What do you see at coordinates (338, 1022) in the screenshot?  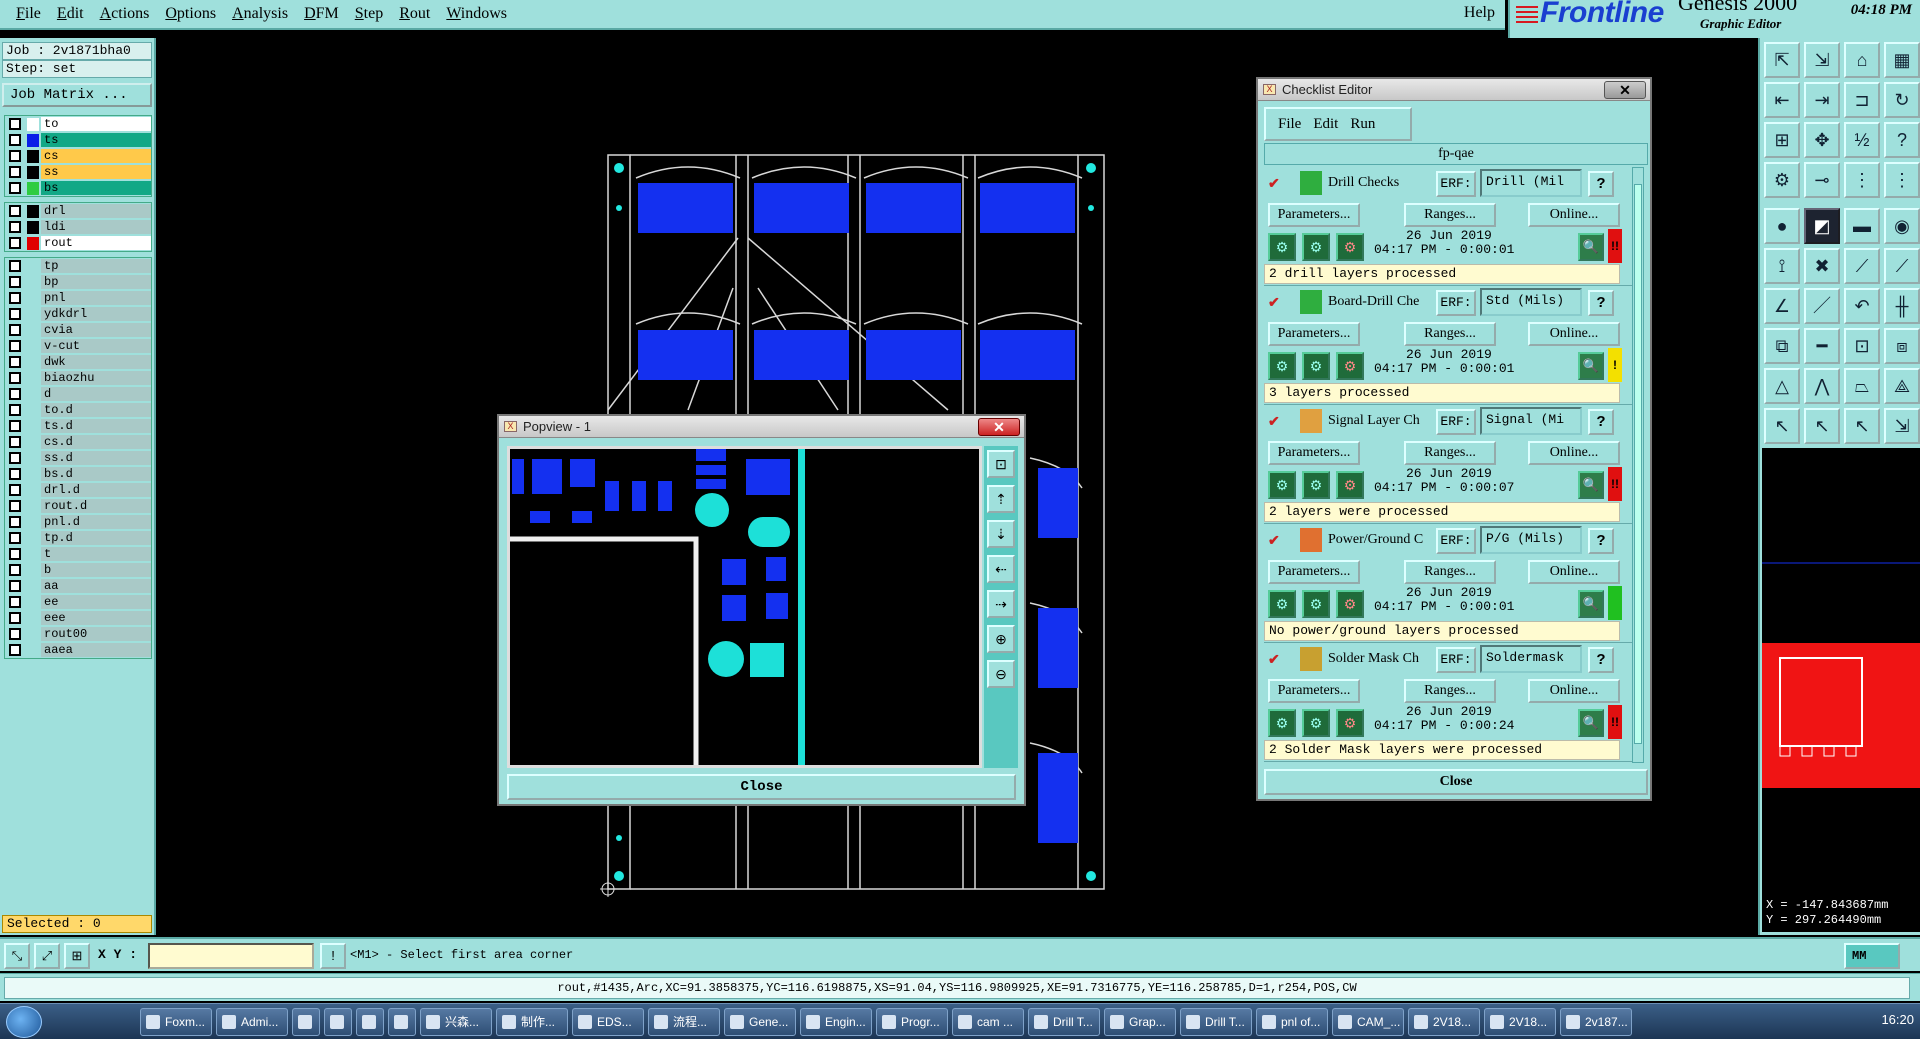 I see `taskbar-item` at bounding box center [338, 1022].